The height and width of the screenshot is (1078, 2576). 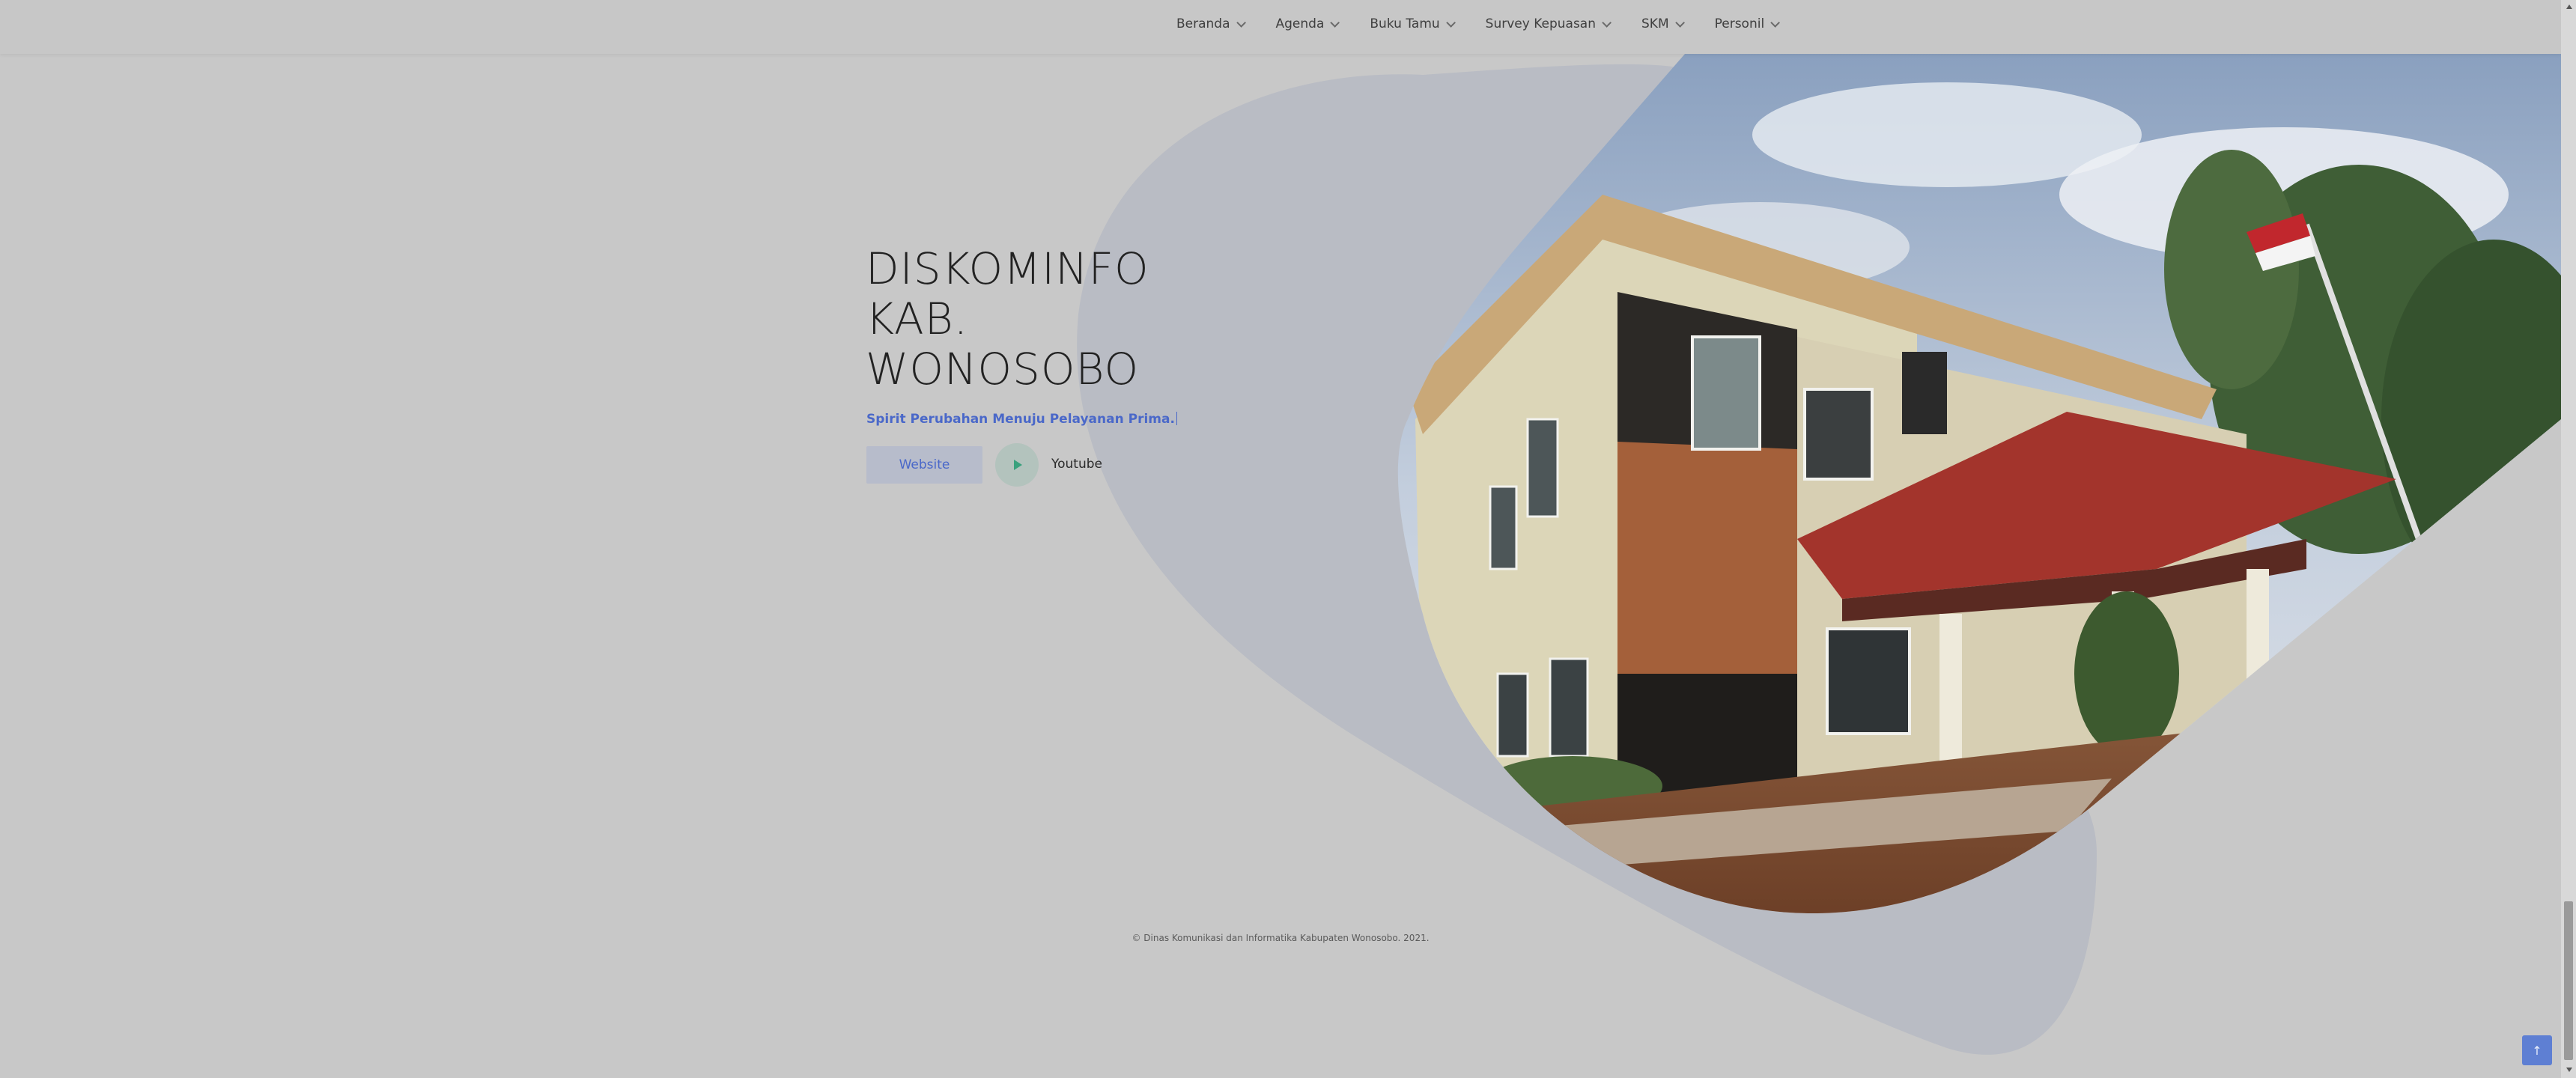 I want to click on nav-item-label: Survey Kepuasan, so click(x=1540, y=23).